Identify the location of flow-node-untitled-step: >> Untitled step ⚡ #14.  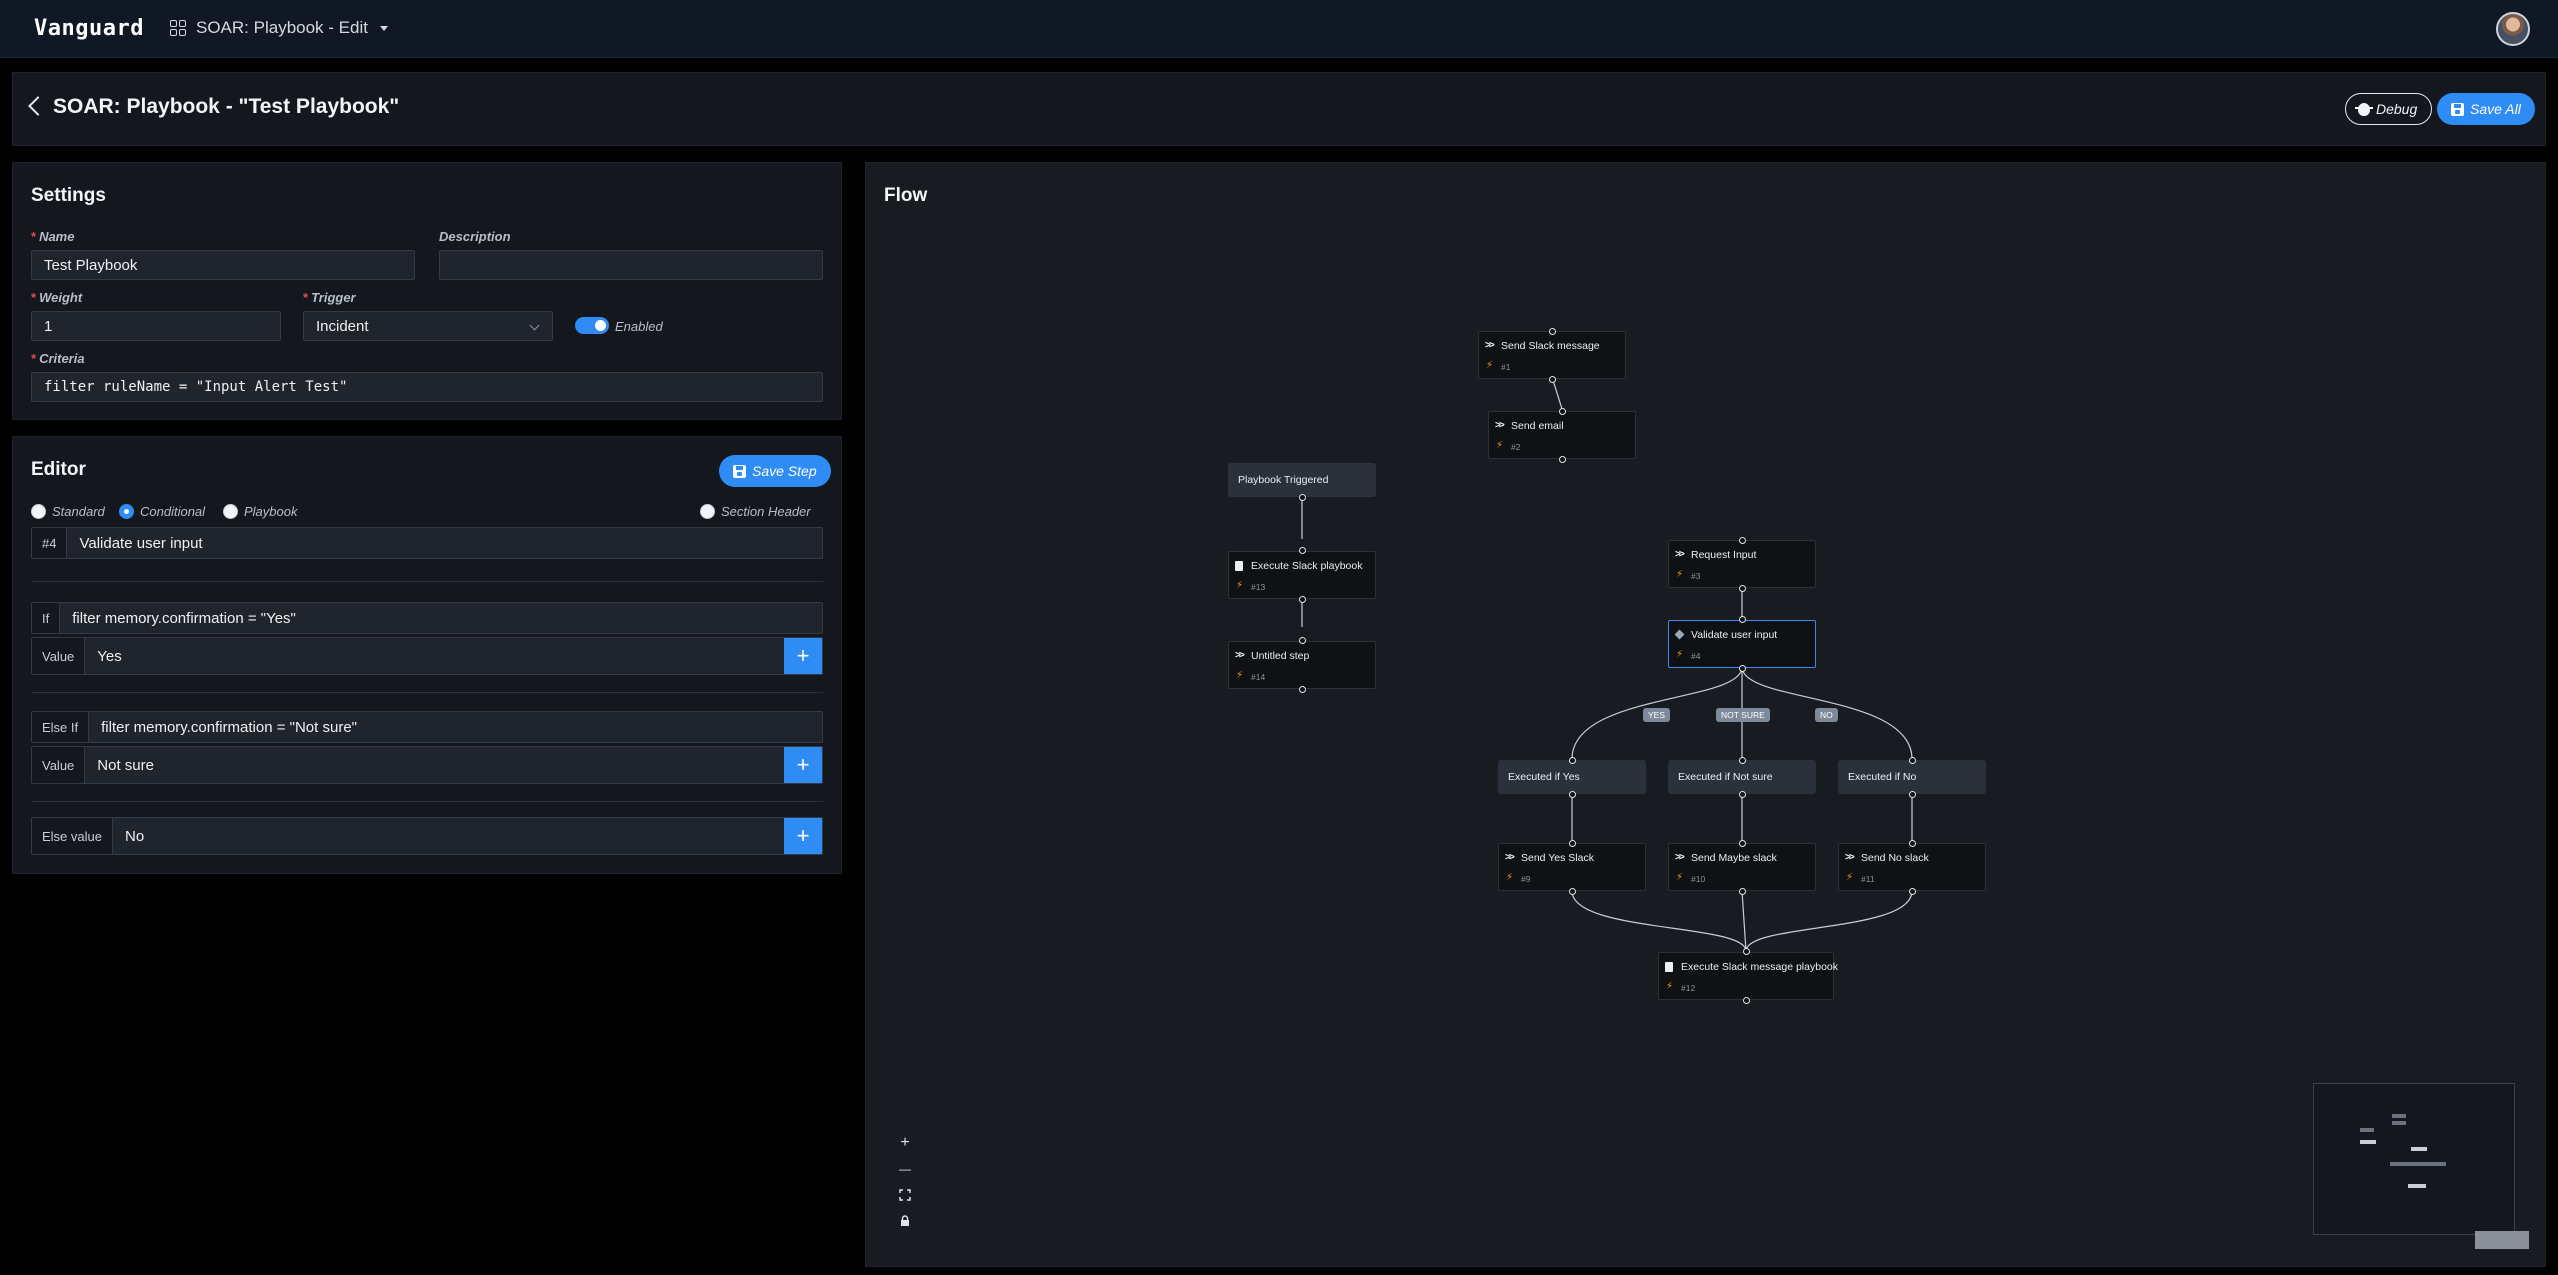
(1302, 665).